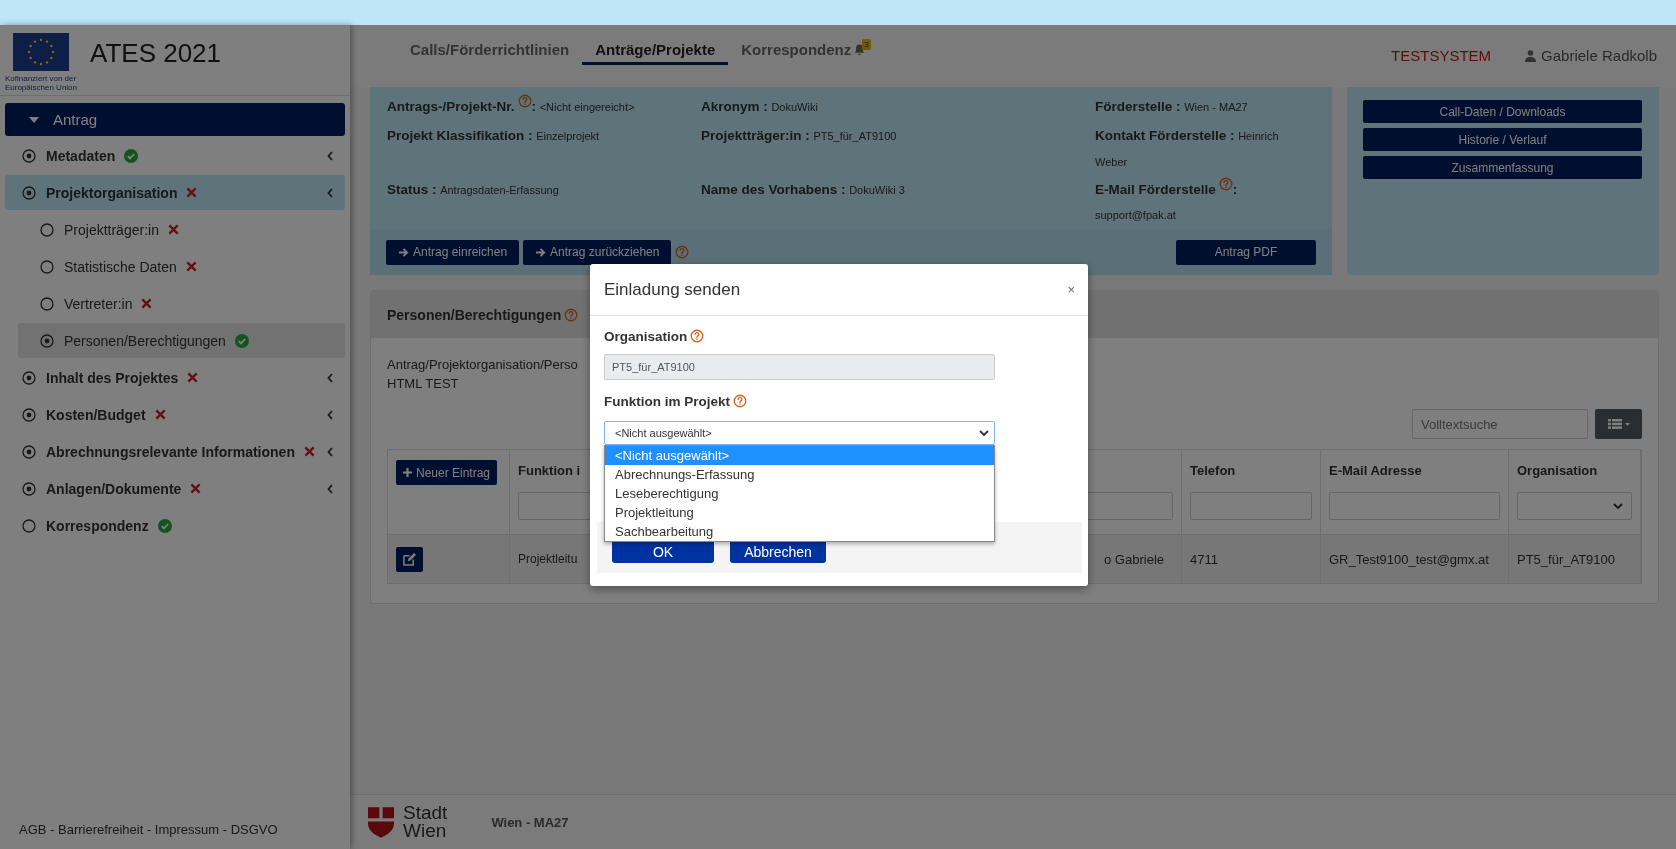  Describe the element at coordinates (799, 433) in the screenshot. I see `function-dropdown: <Nicht ausgewählt>` at that location.